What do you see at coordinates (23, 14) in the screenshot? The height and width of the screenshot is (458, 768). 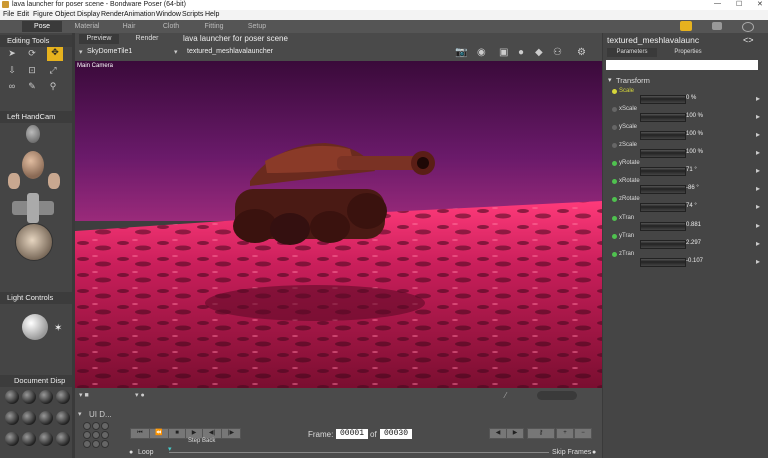 I see `menu-edit: Edit` at bounding box center [23, 14].